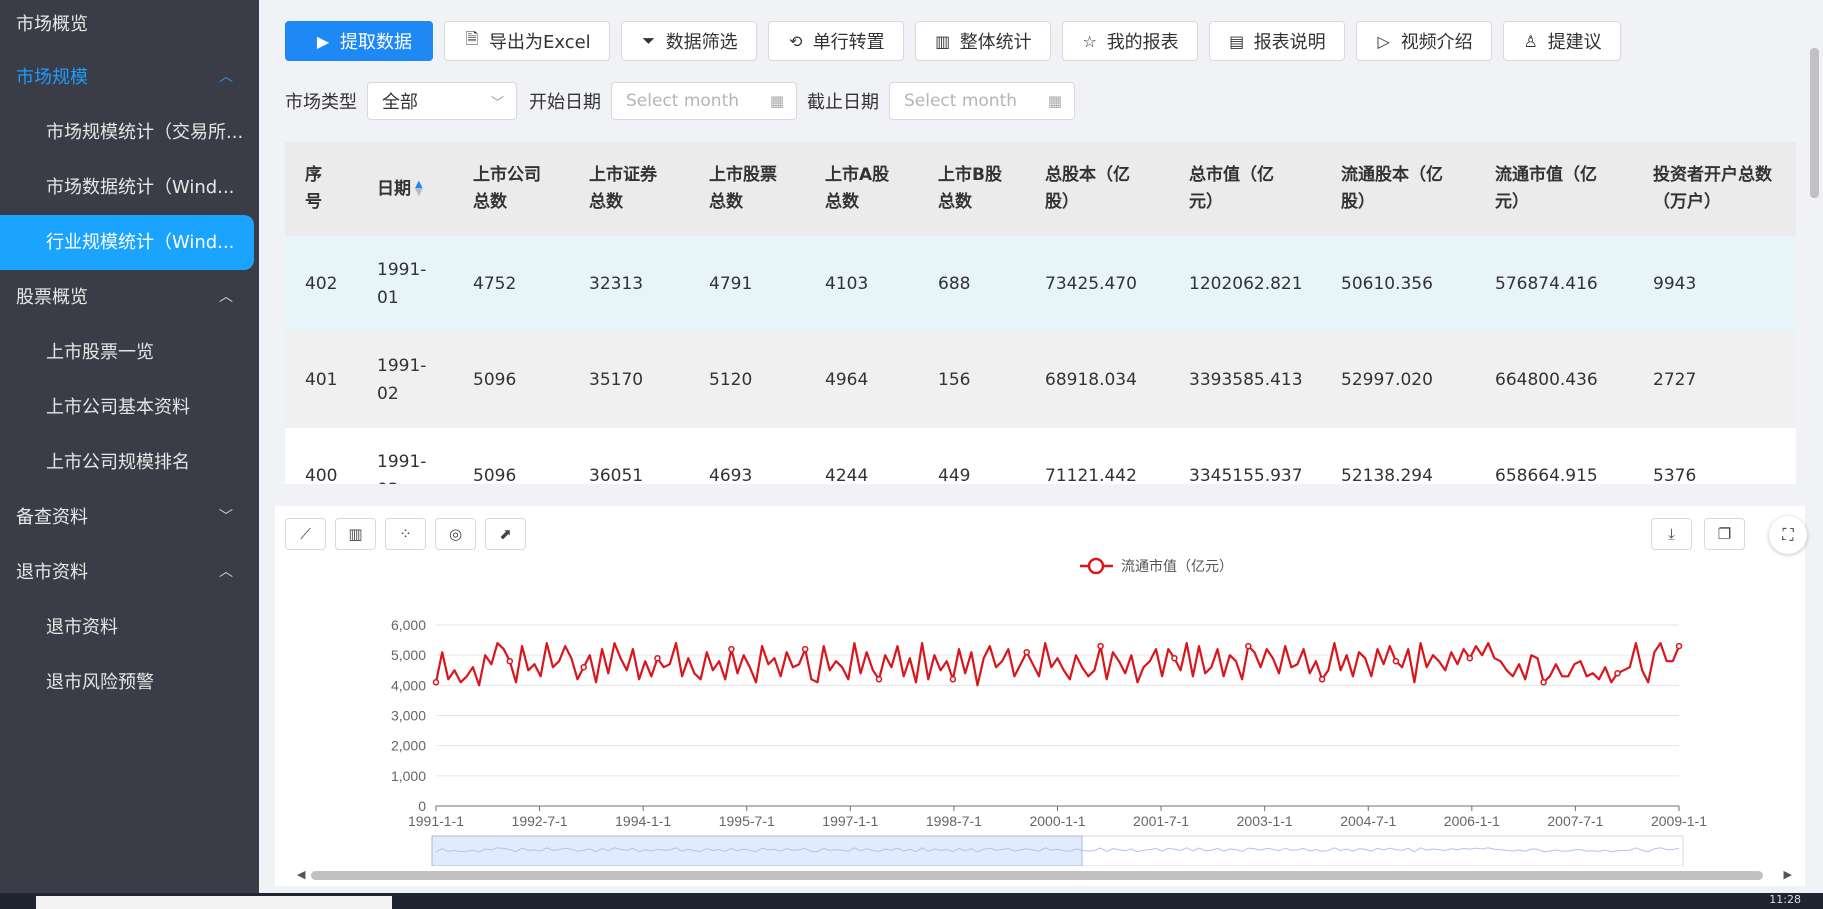 Image resolution: width=1823 pixels, height=909 pixels. What do you see at coordinates (848, 42) in the screenshot?
I see `transpose-label: 单行转置` at bounding box center [848, 42].